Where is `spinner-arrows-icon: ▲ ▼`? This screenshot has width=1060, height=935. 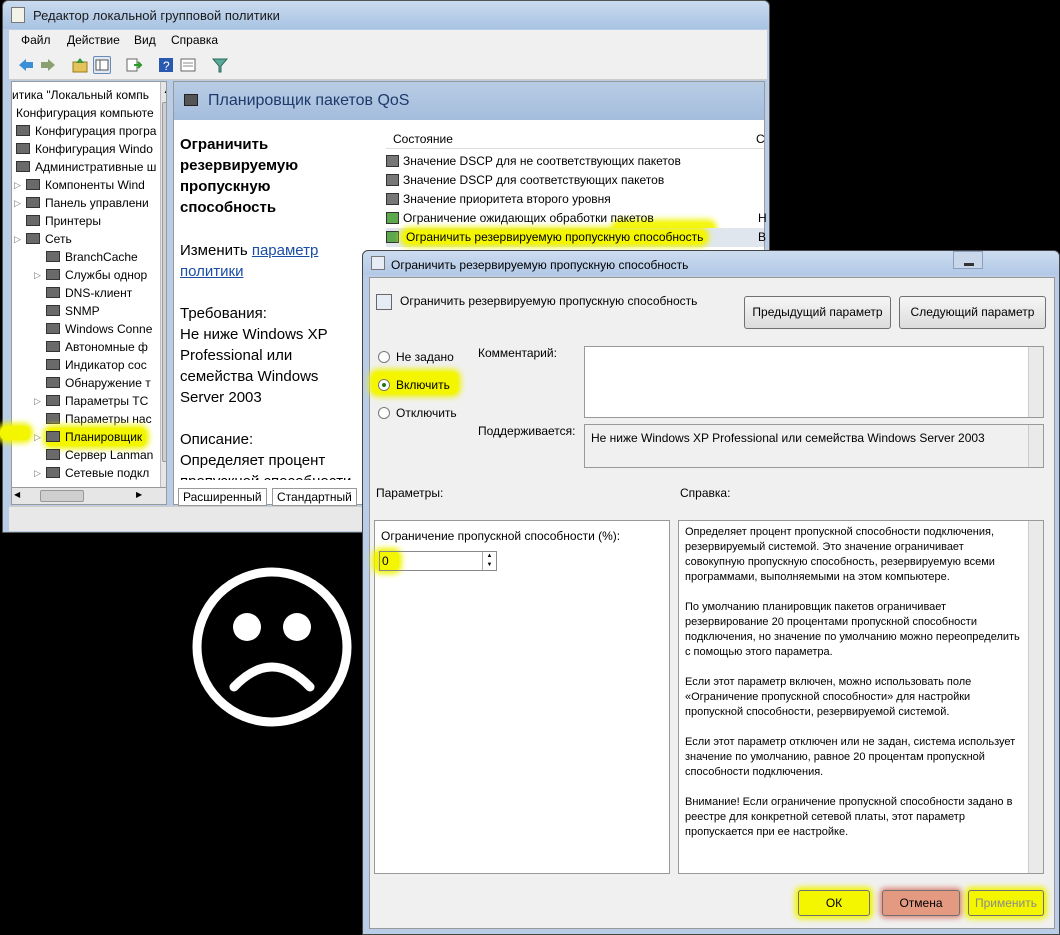 spinner-arrows-icon: ▲ ▼ is located at coordinates (489, 561).